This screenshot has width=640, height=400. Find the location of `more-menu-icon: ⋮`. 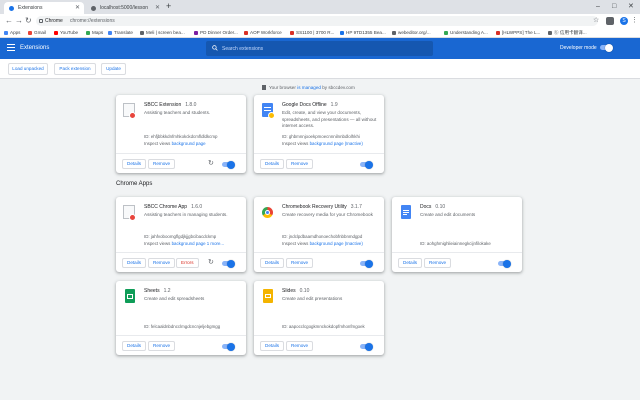

more-menu-icon: ⋮ is located at coordinates (634, 21).